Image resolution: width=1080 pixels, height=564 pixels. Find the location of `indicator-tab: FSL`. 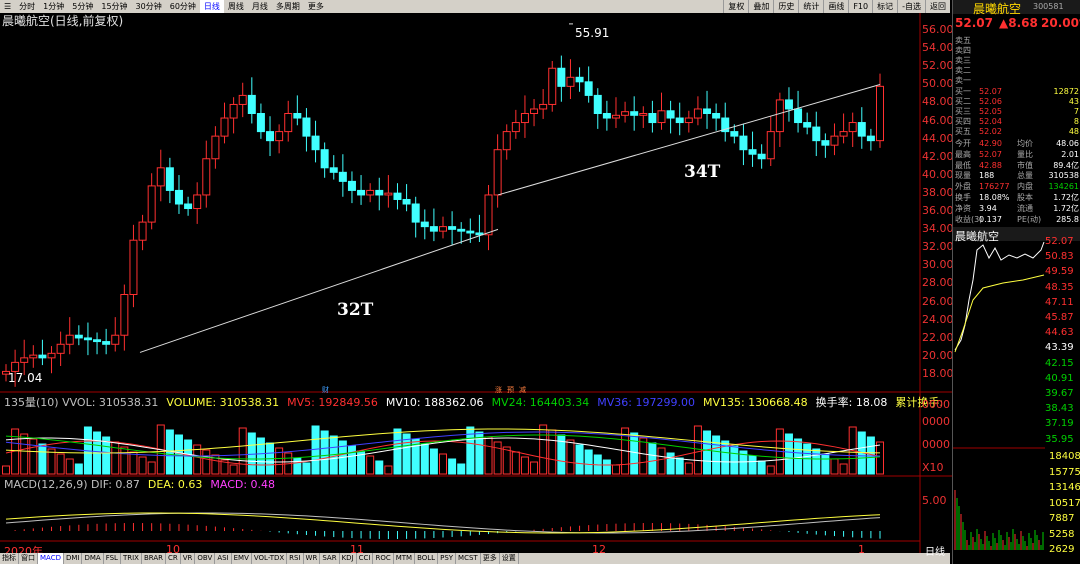

indicator-tab: FSL is located at coordinates (112, 558).